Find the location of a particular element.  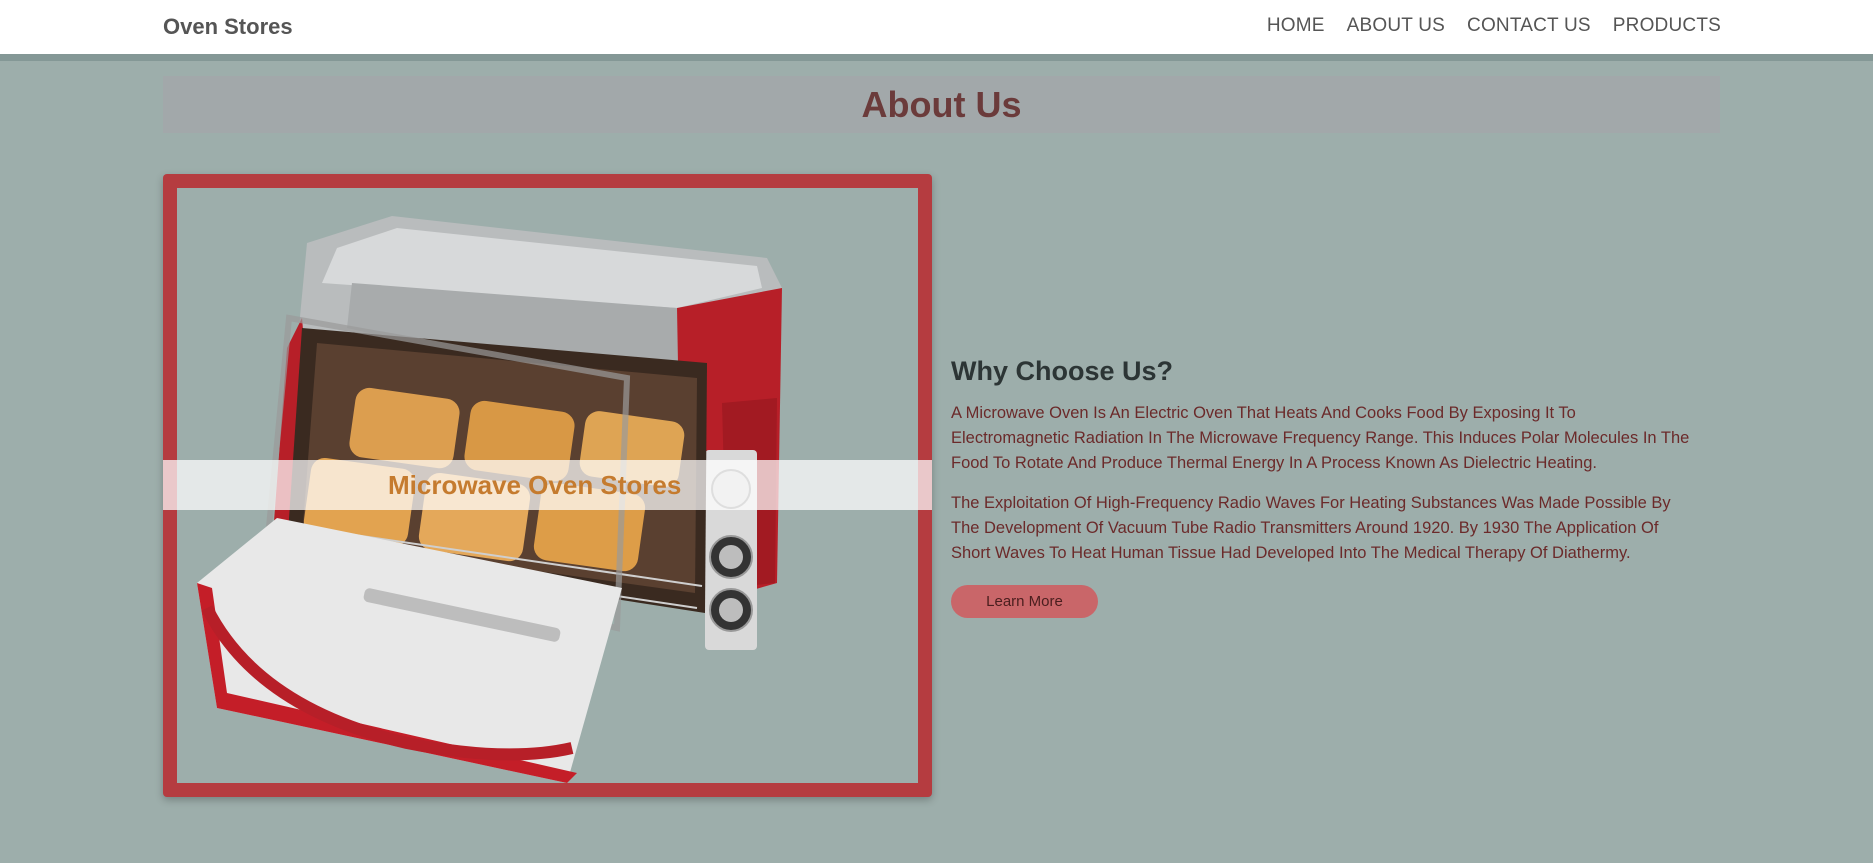

nav-links: HOME ABOUT US CONTACT US PRODUCTS is located at coordinates (1483, 26).